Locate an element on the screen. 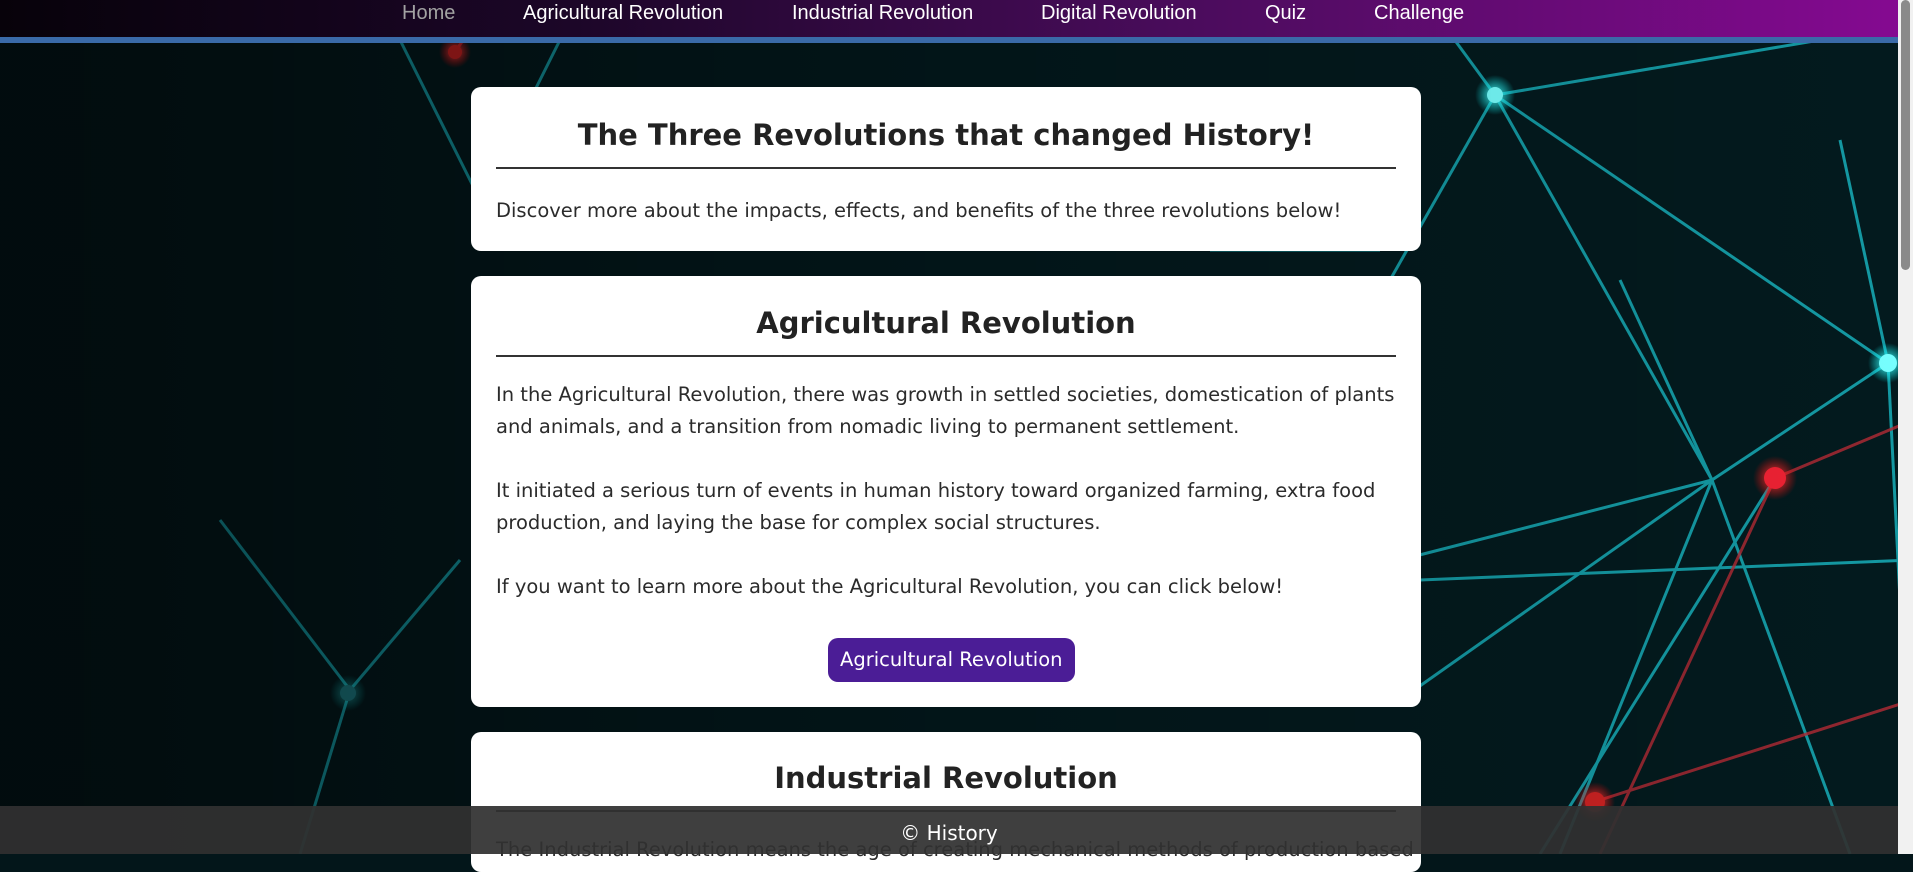 The width and height of the screenshot is (1913, 872). agricultural-revolution-button: Agricultural Revolution is located at coordinates (951, 660).